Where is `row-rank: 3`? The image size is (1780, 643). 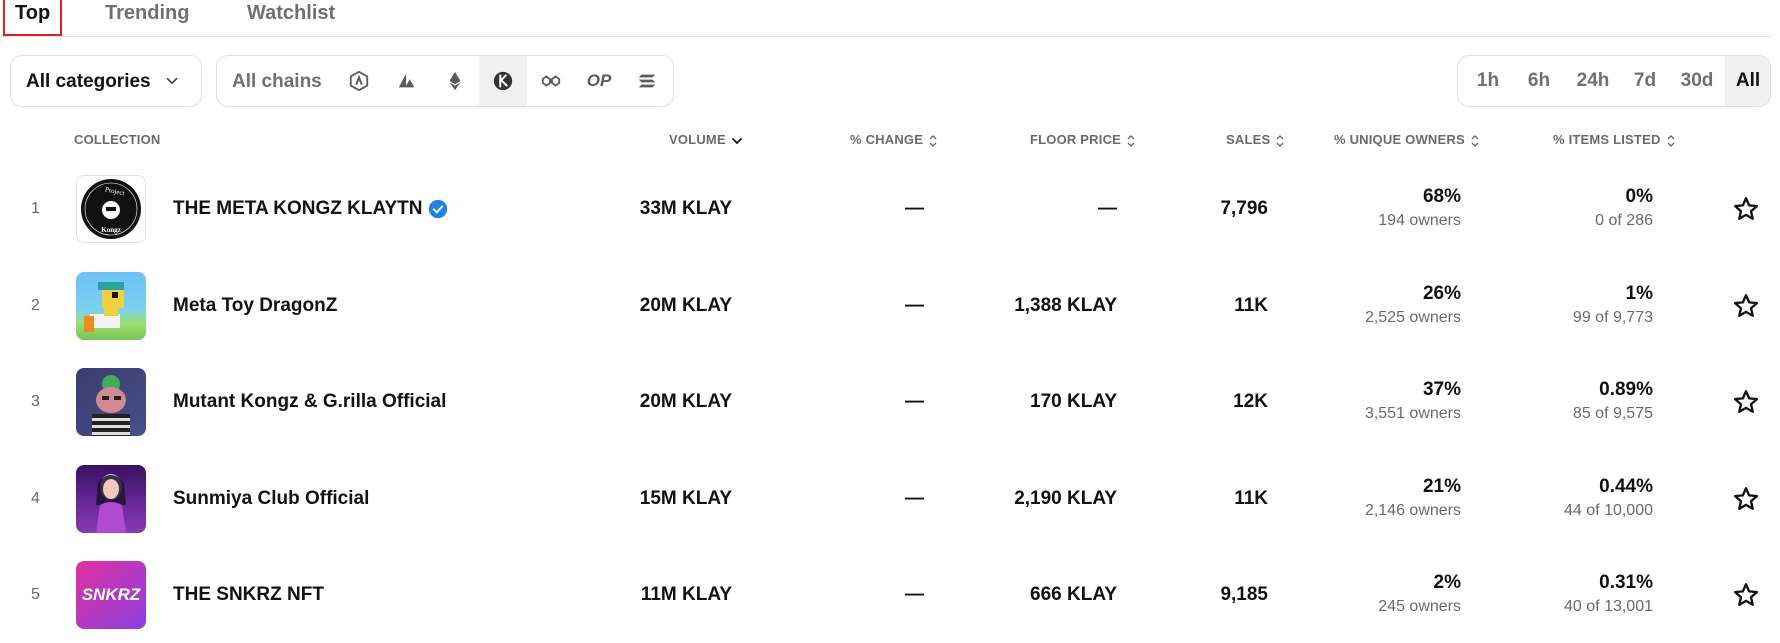
row-rank: 3 is located at coordinates (35, 401).